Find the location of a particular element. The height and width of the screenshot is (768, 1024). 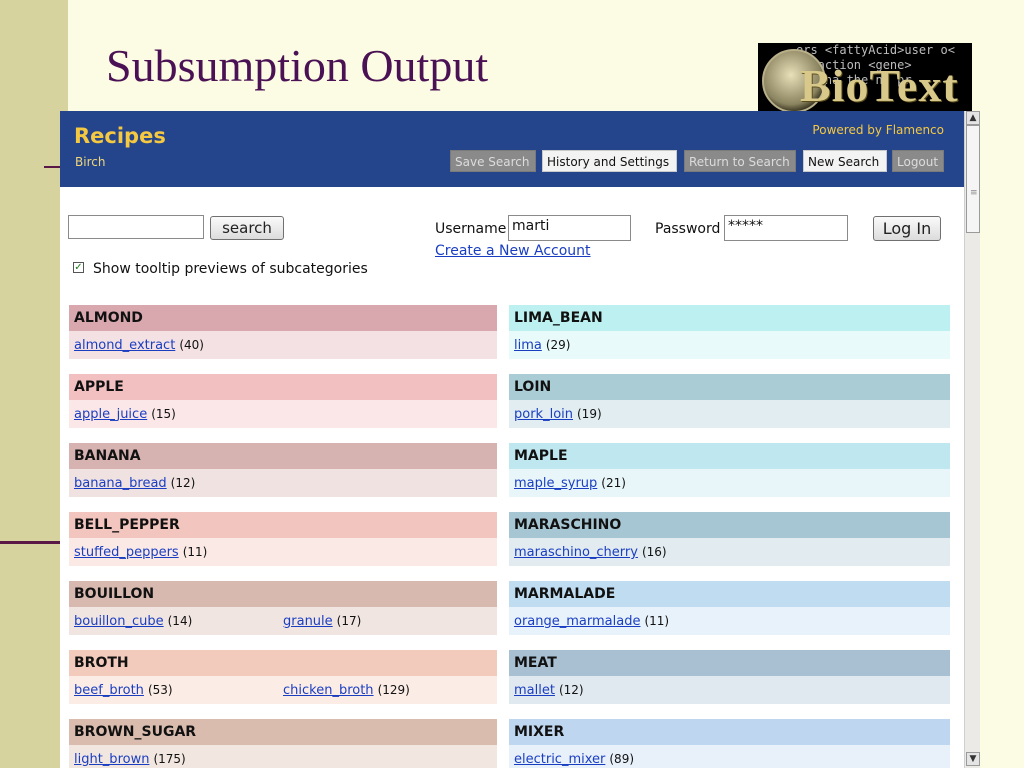

slide-accent-line-top is located at coordinates (52, 167).